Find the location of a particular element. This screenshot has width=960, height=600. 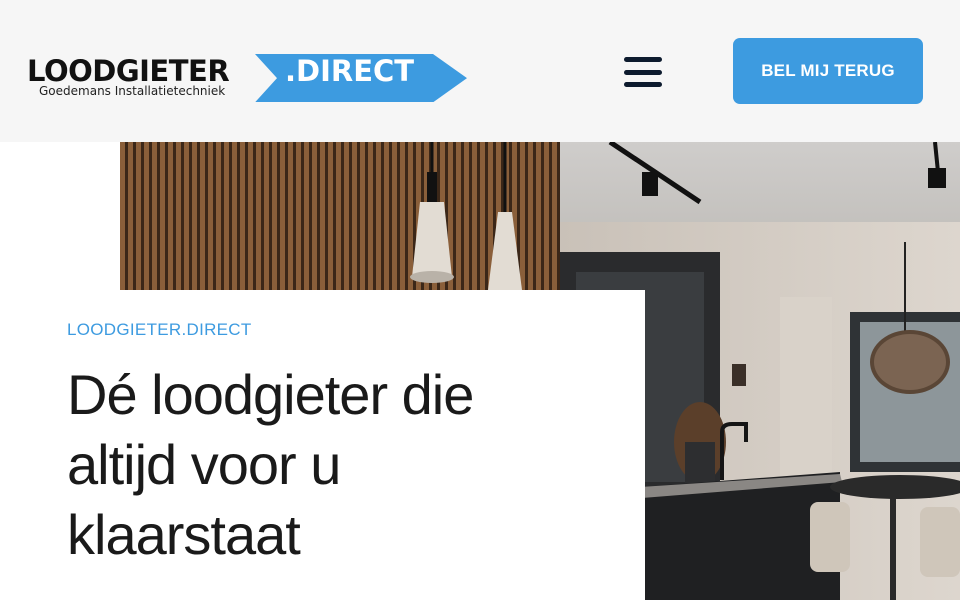

hamburger-menu-icon is located at coordinates (643, 72).